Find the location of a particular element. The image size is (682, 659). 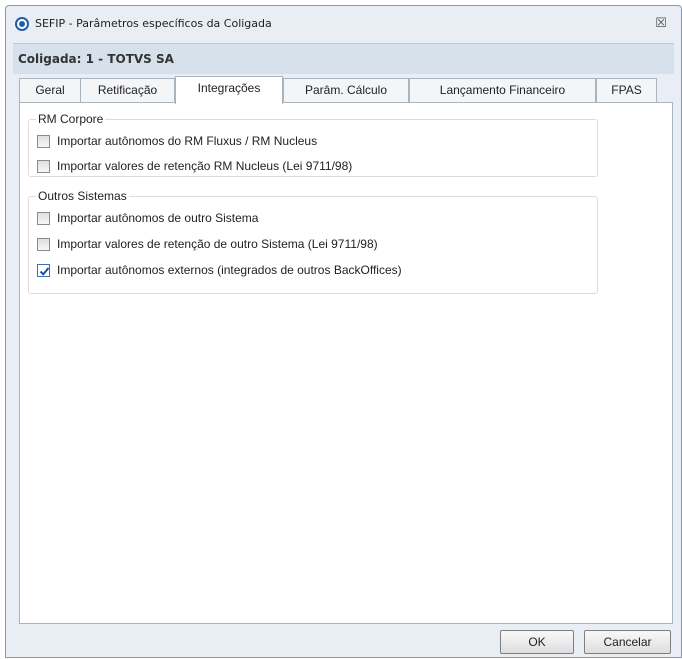

checkmark-icon is located at coordinates (44, 271).